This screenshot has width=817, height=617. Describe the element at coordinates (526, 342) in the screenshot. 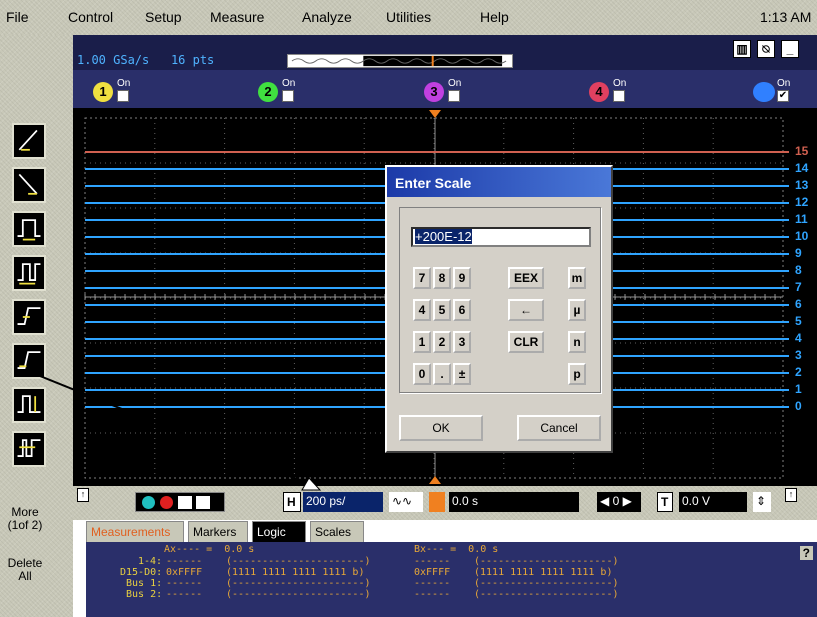

I see `key-clear: CLR` at that location.